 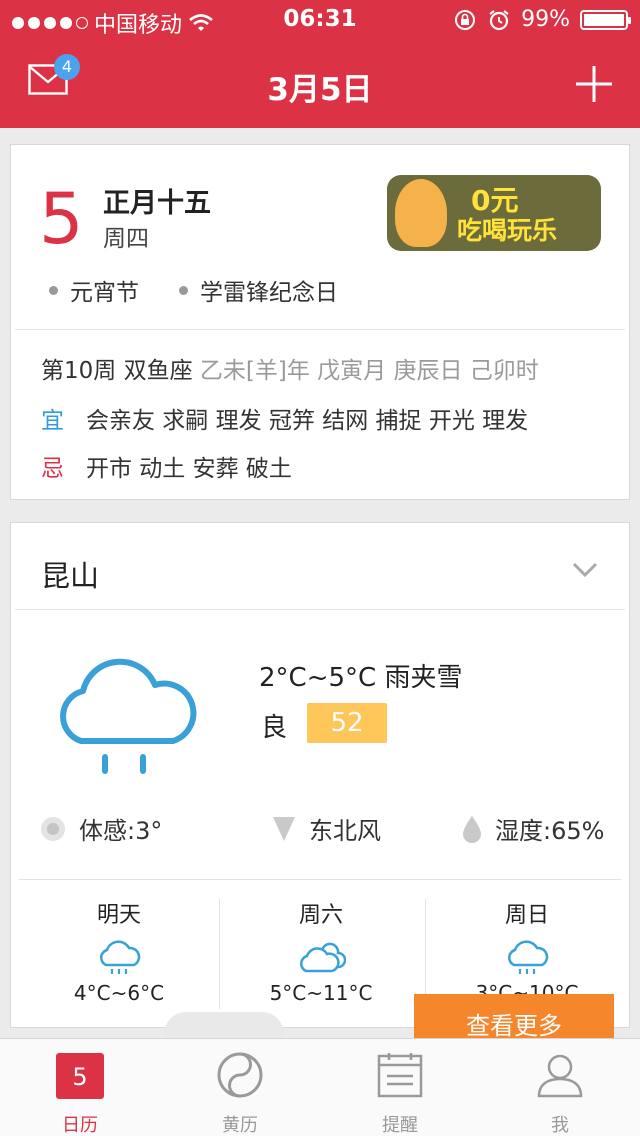 What do you see at coordinates (118, 915) in the screenshot?
I see `forecast-day-label: 明天` at bounding box center [118, 915].